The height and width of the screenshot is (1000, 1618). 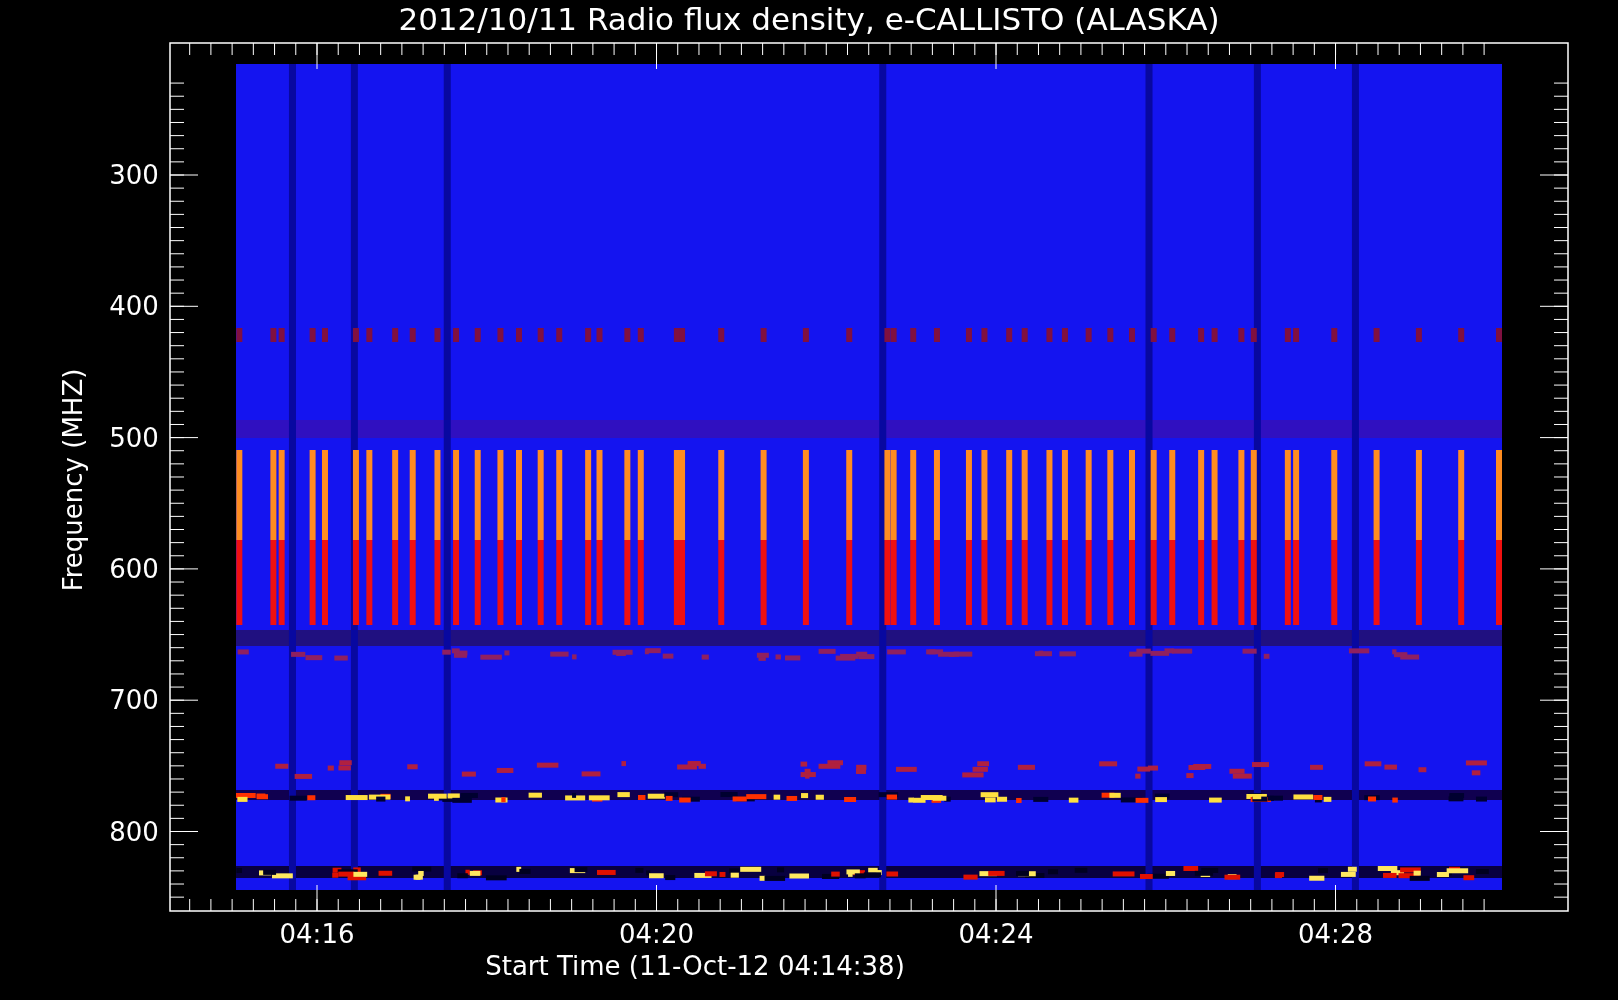 I want to click on axis-tick-label: 500, so click(x=134, y=437).